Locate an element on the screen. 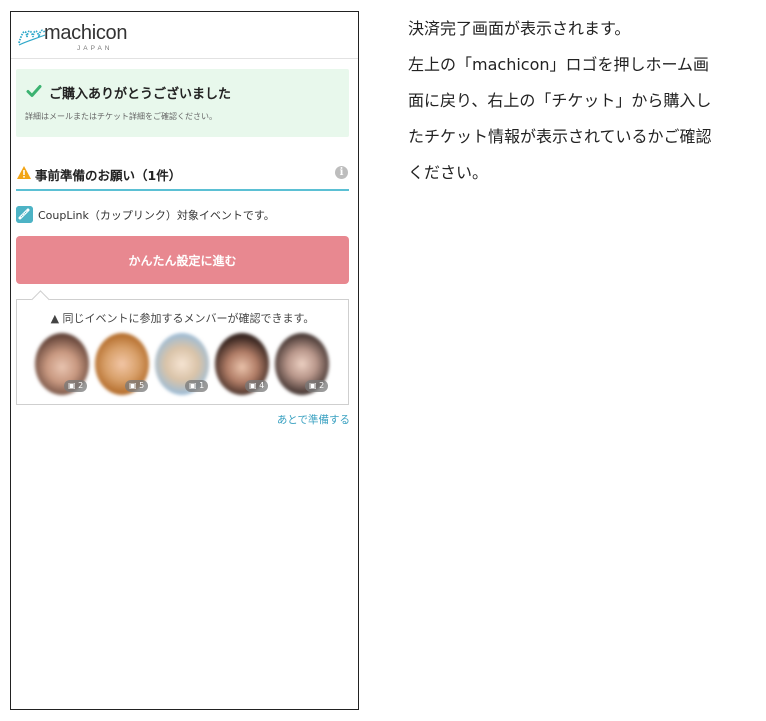 This screenshot has width=766, height=721. instruction-line: ください。 is located at coordinates (448, 172).